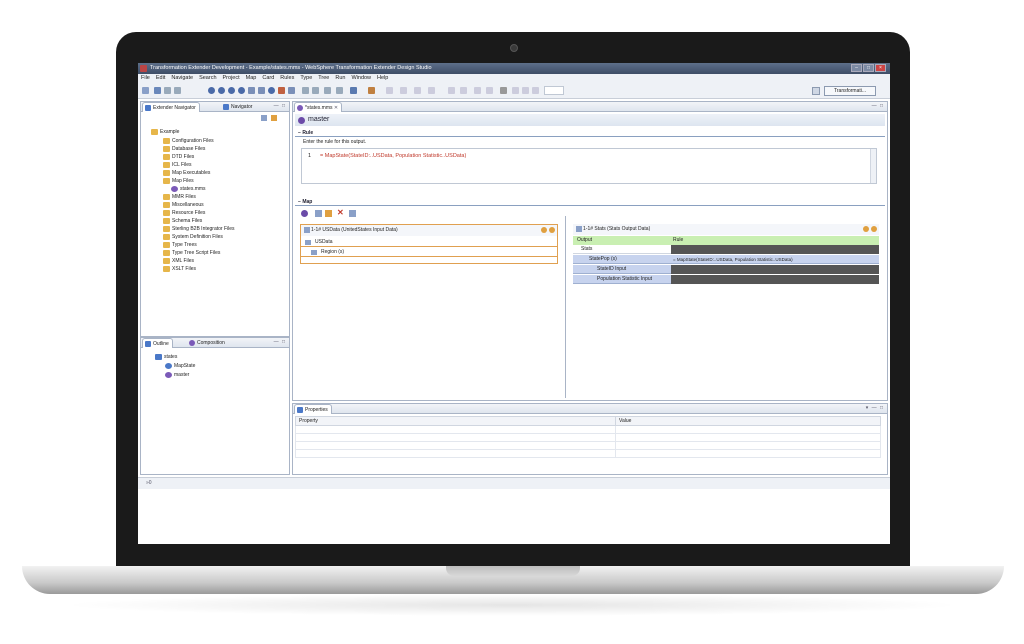 The width and height of the screenshot is (1024, 644). Describe the element at coordinates (238, 107) in the screenshot. I see `tab-navigator: Navigator` at that location.